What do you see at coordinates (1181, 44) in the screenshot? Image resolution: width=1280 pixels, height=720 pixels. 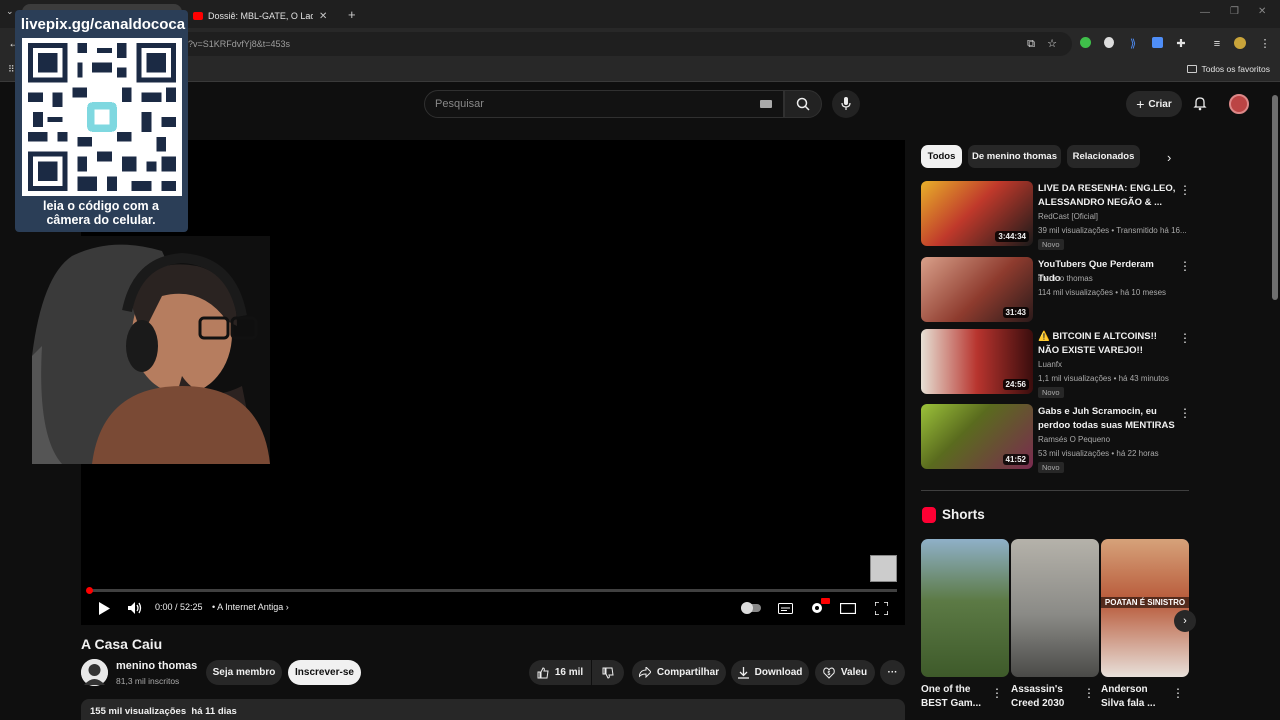 I see `extensions-puzzle-icon: ✚` at bounding box center [1181, 44].